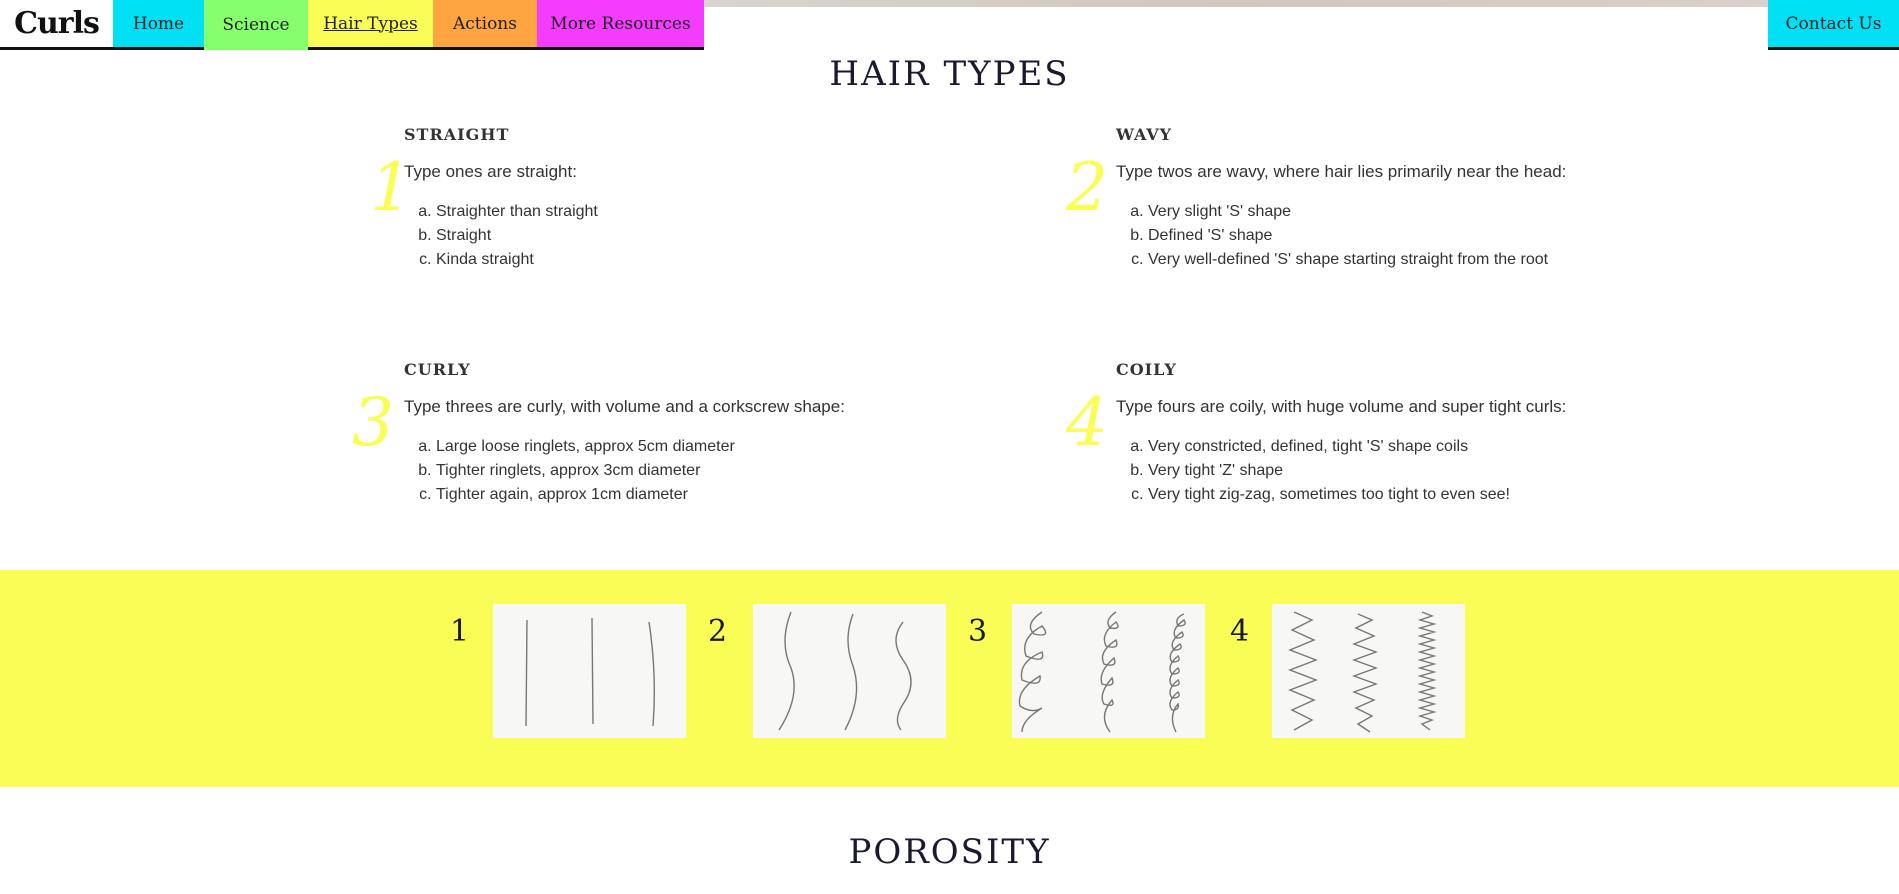  I want to click on page-title: HAIR TYPES, so click(949, 74).